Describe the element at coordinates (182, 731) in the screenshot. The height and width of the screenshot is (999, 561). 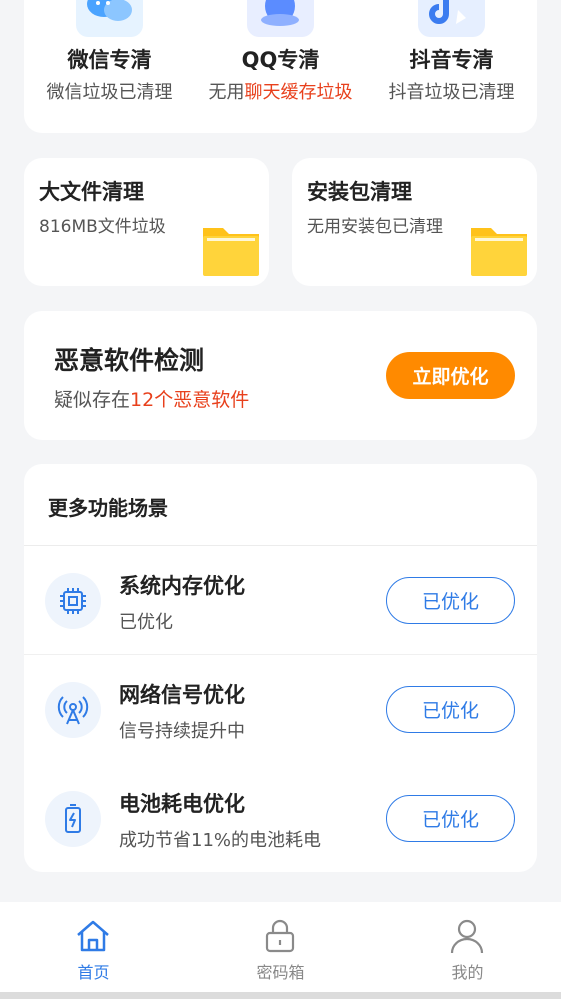
I see `item-subtitle: 信号持续提升中` at that location.